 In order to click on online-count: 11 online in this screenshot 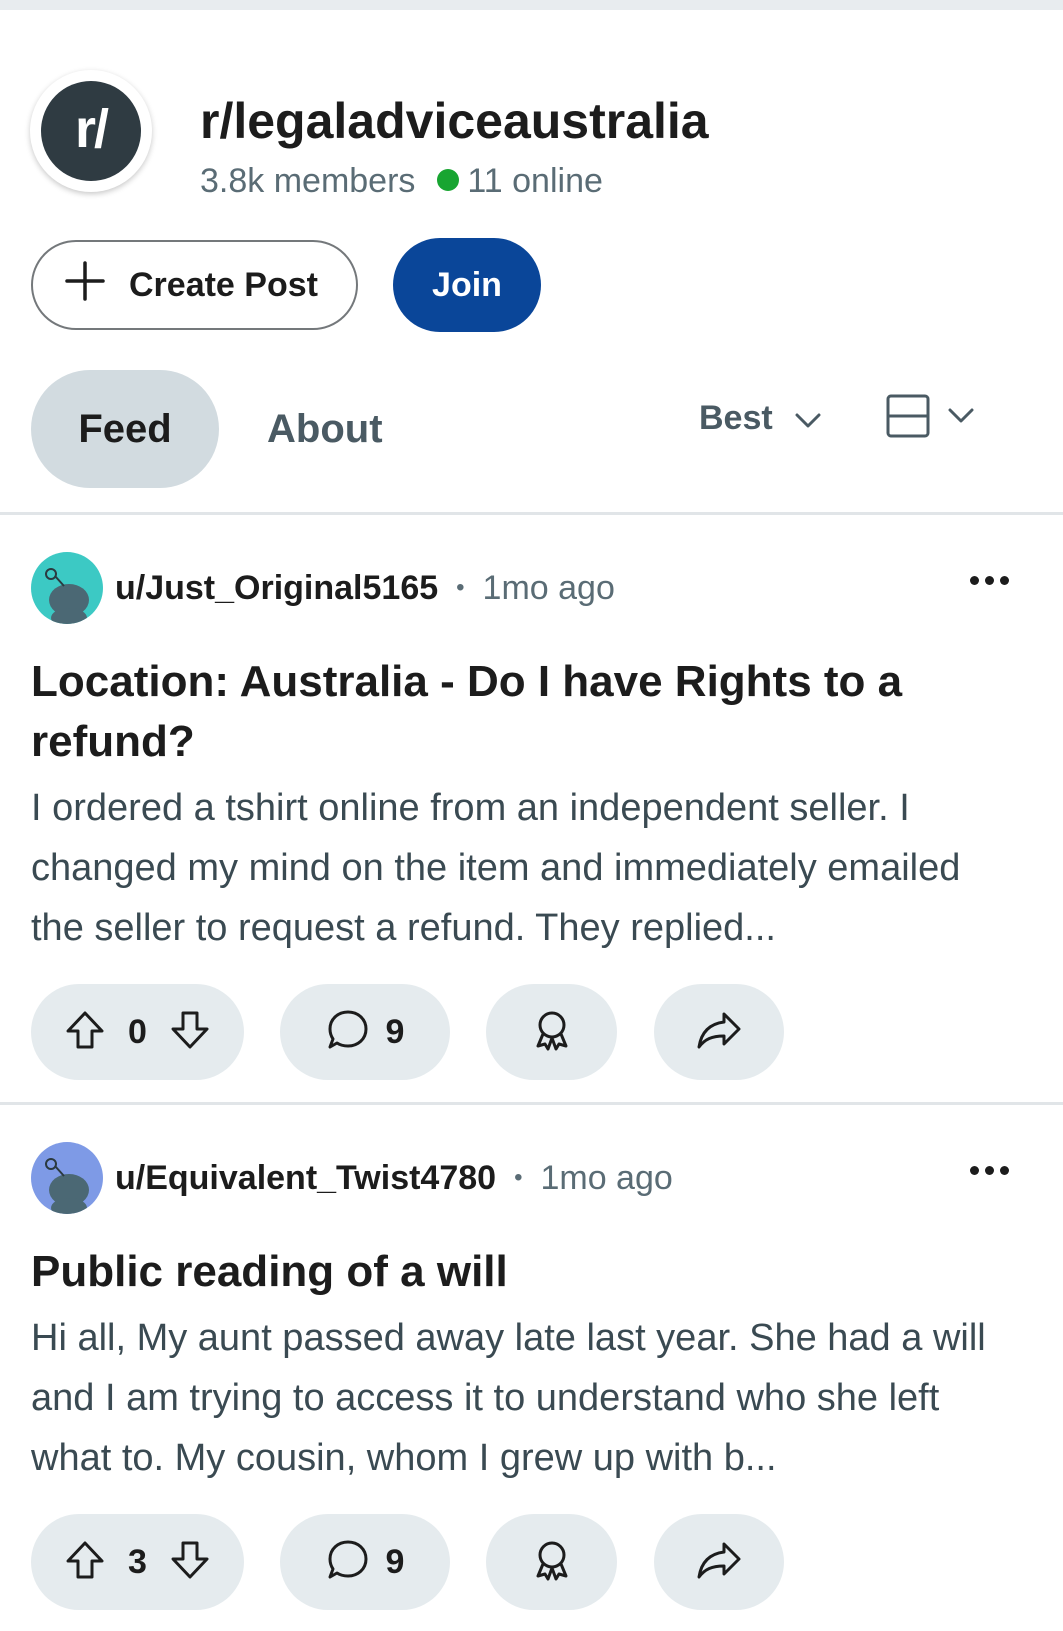, I will do `click(535, 181)`.